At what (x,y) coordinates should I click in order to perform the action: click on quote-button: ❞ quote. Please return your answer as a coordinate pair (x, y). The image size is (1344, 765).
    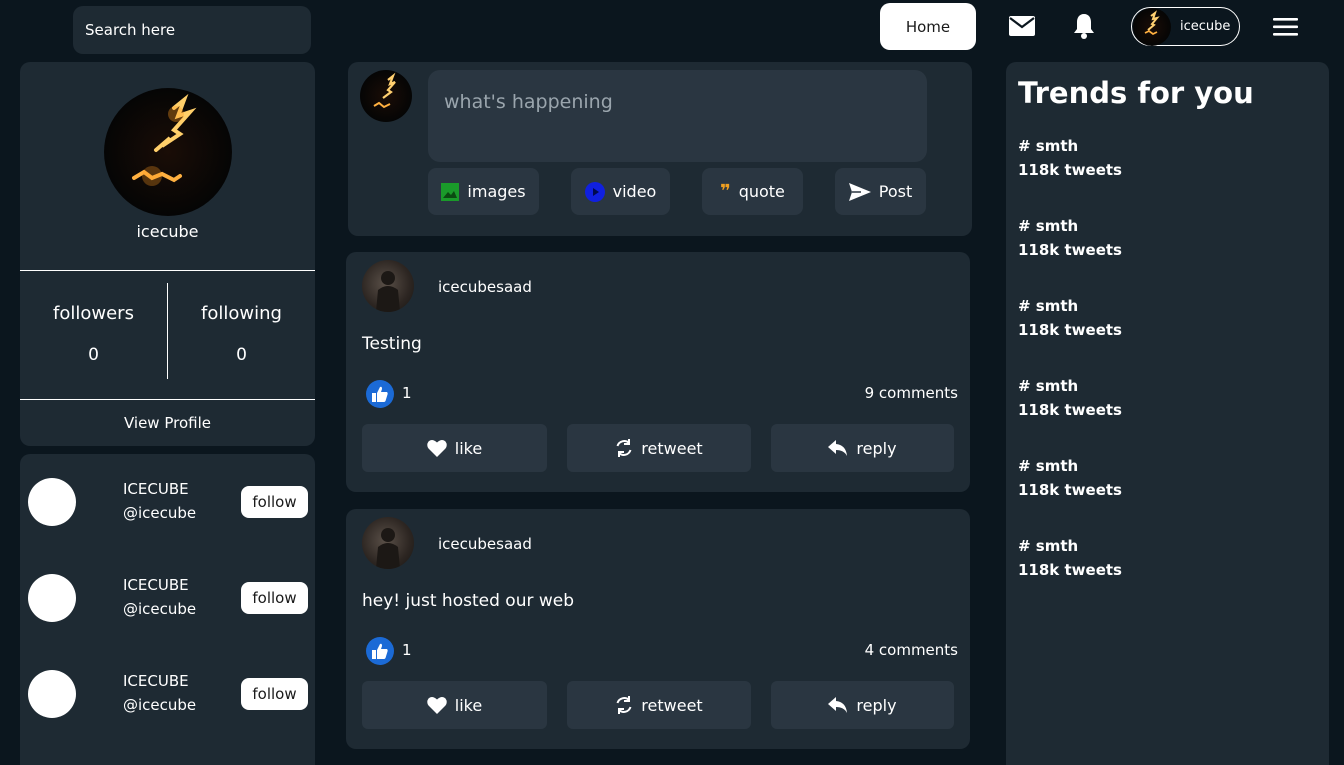
    Looking at the image, I should click on (752, 191).